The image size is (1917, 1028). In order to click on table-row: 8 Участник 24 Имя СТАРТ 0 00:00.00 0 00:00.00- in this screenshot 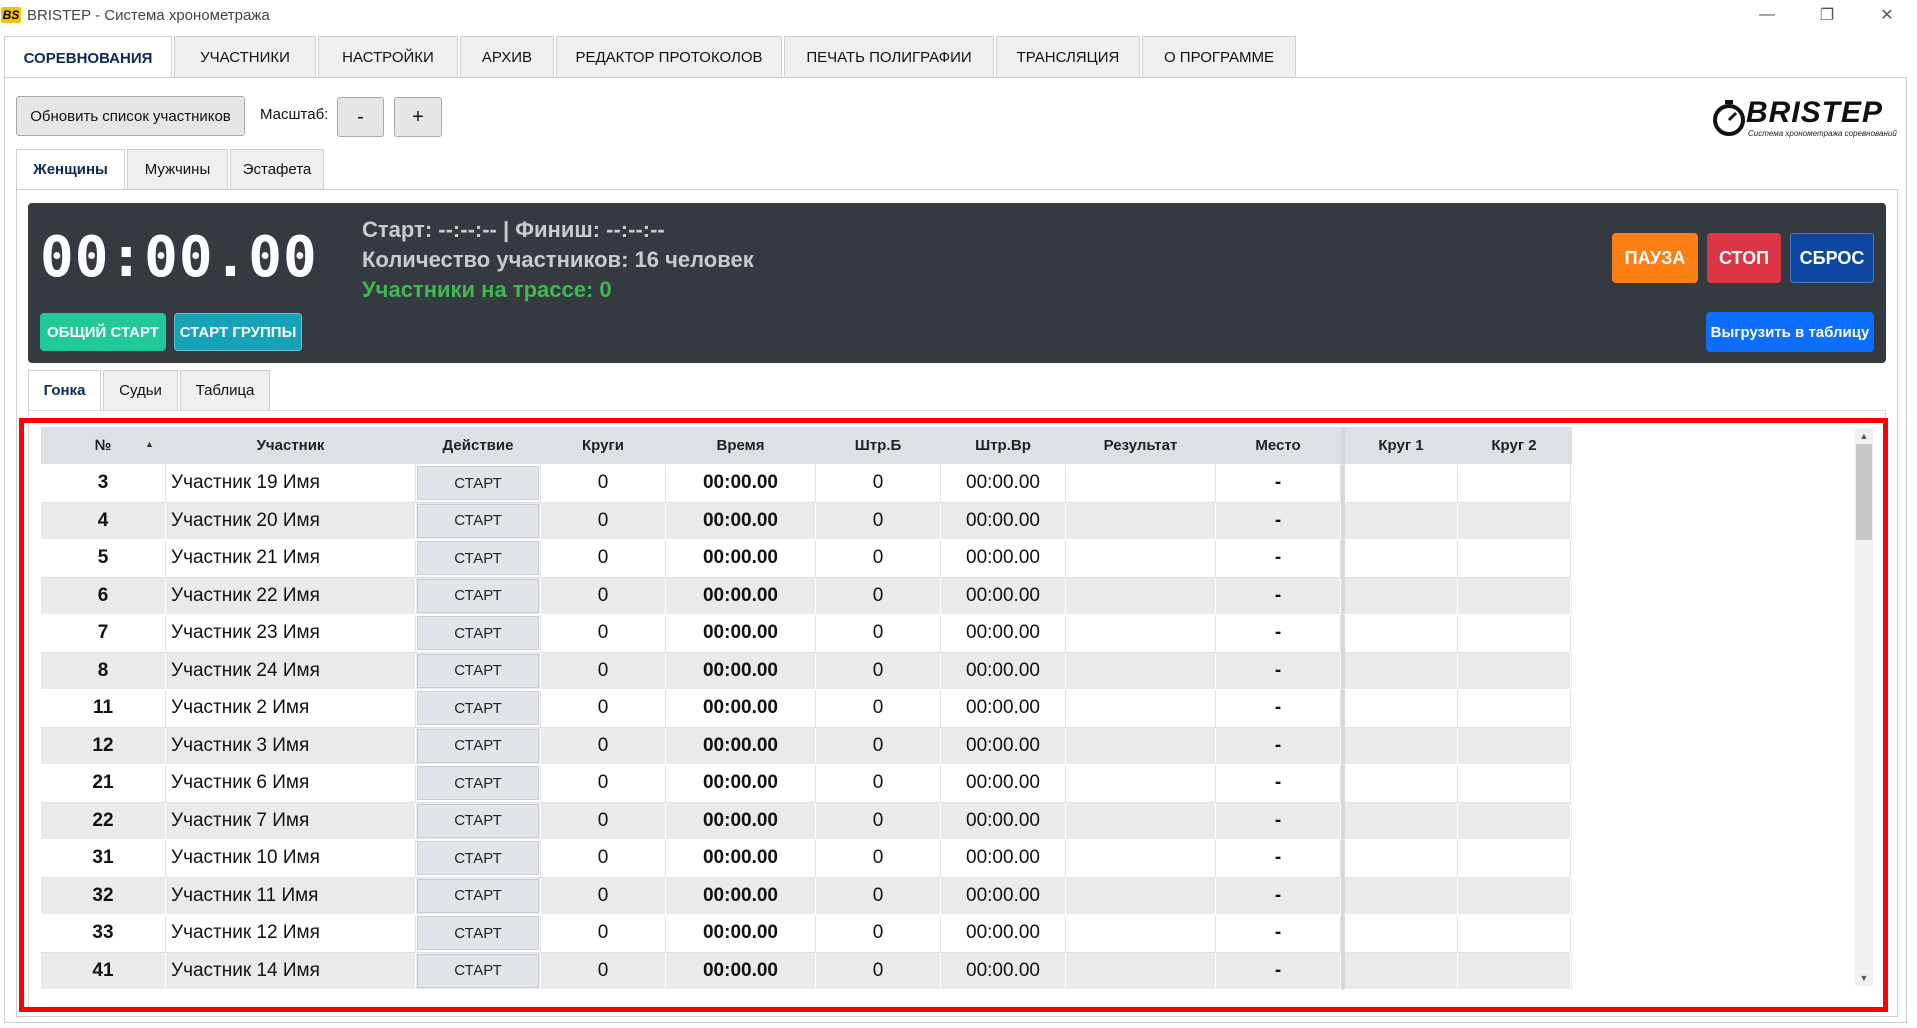, I will do `click(806, 671)`.